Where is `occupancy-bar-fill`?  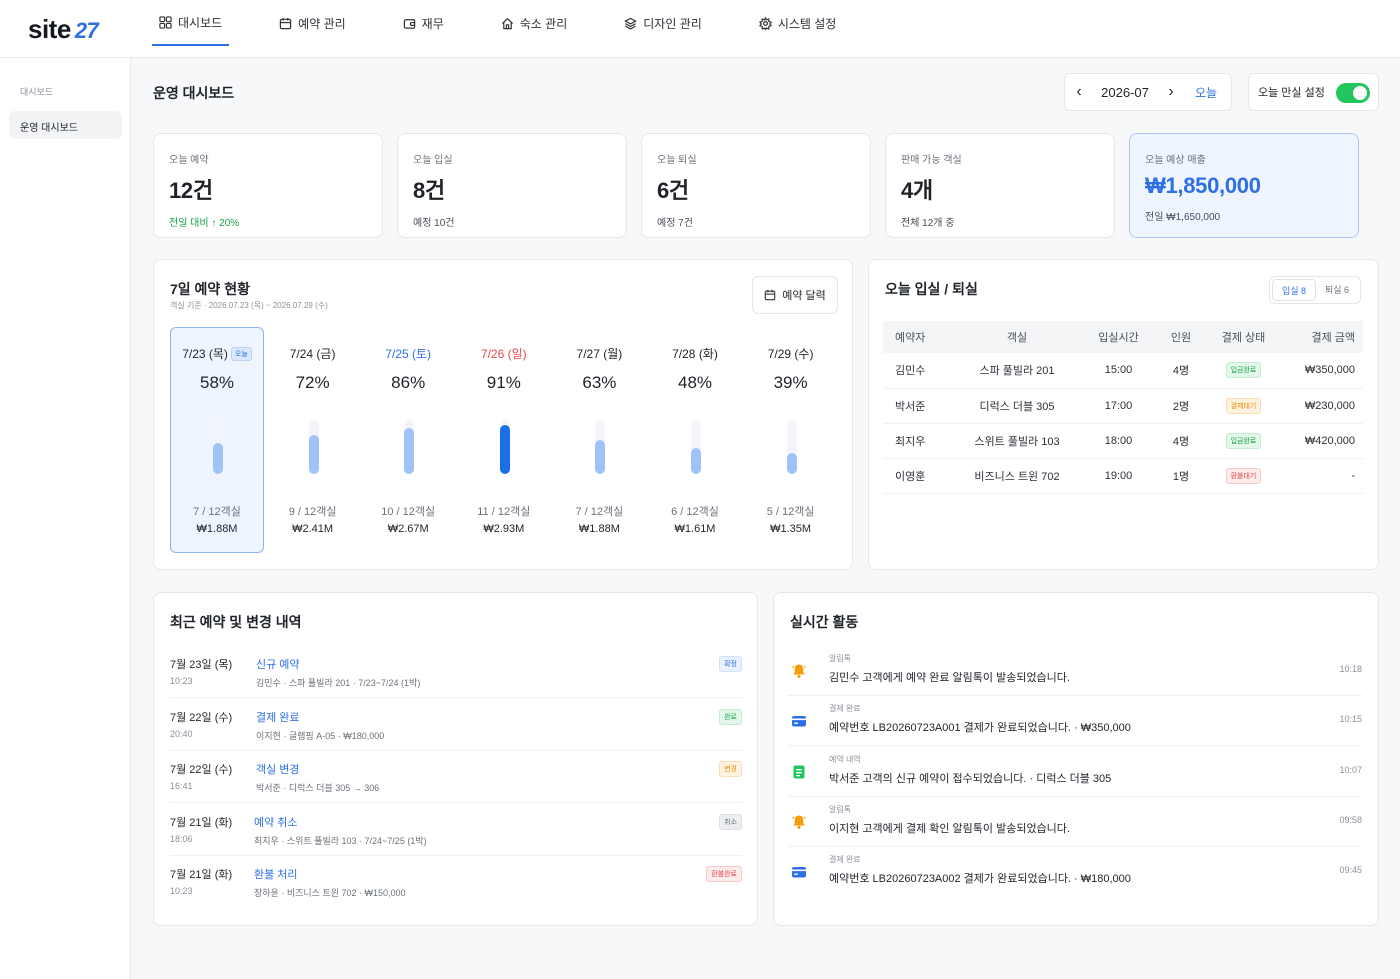 occupancy-bar-fill is located at coordinates (600, 457).